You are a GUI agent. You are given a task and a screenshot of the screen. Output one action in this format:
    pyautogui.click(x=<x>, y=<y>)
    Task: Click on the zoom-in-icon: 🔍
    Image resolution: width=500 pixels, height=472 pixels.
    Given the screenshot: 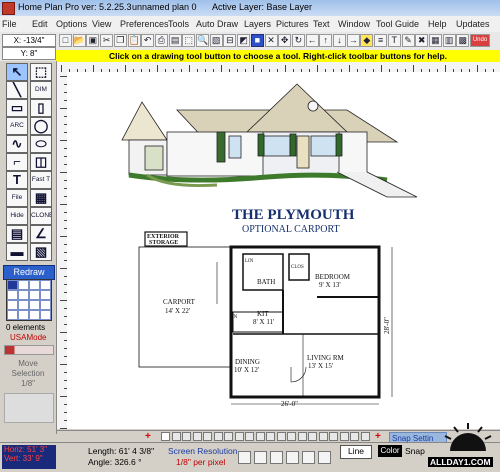 What is the action you would take?
    pyautogui.click(x=202, y=40)
    